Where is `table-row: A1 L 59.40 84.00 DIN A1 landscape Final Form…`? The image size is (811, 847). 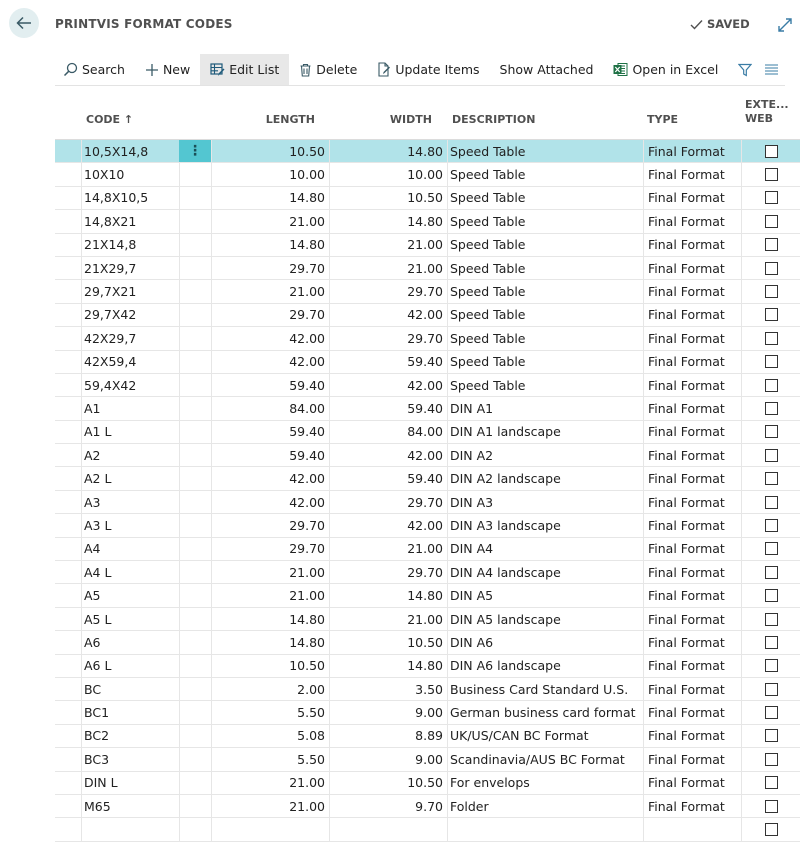
table-row: A1 L 59.40 84.00 DIN A1 landscape Final Form… is located at coordinates (427, 432).